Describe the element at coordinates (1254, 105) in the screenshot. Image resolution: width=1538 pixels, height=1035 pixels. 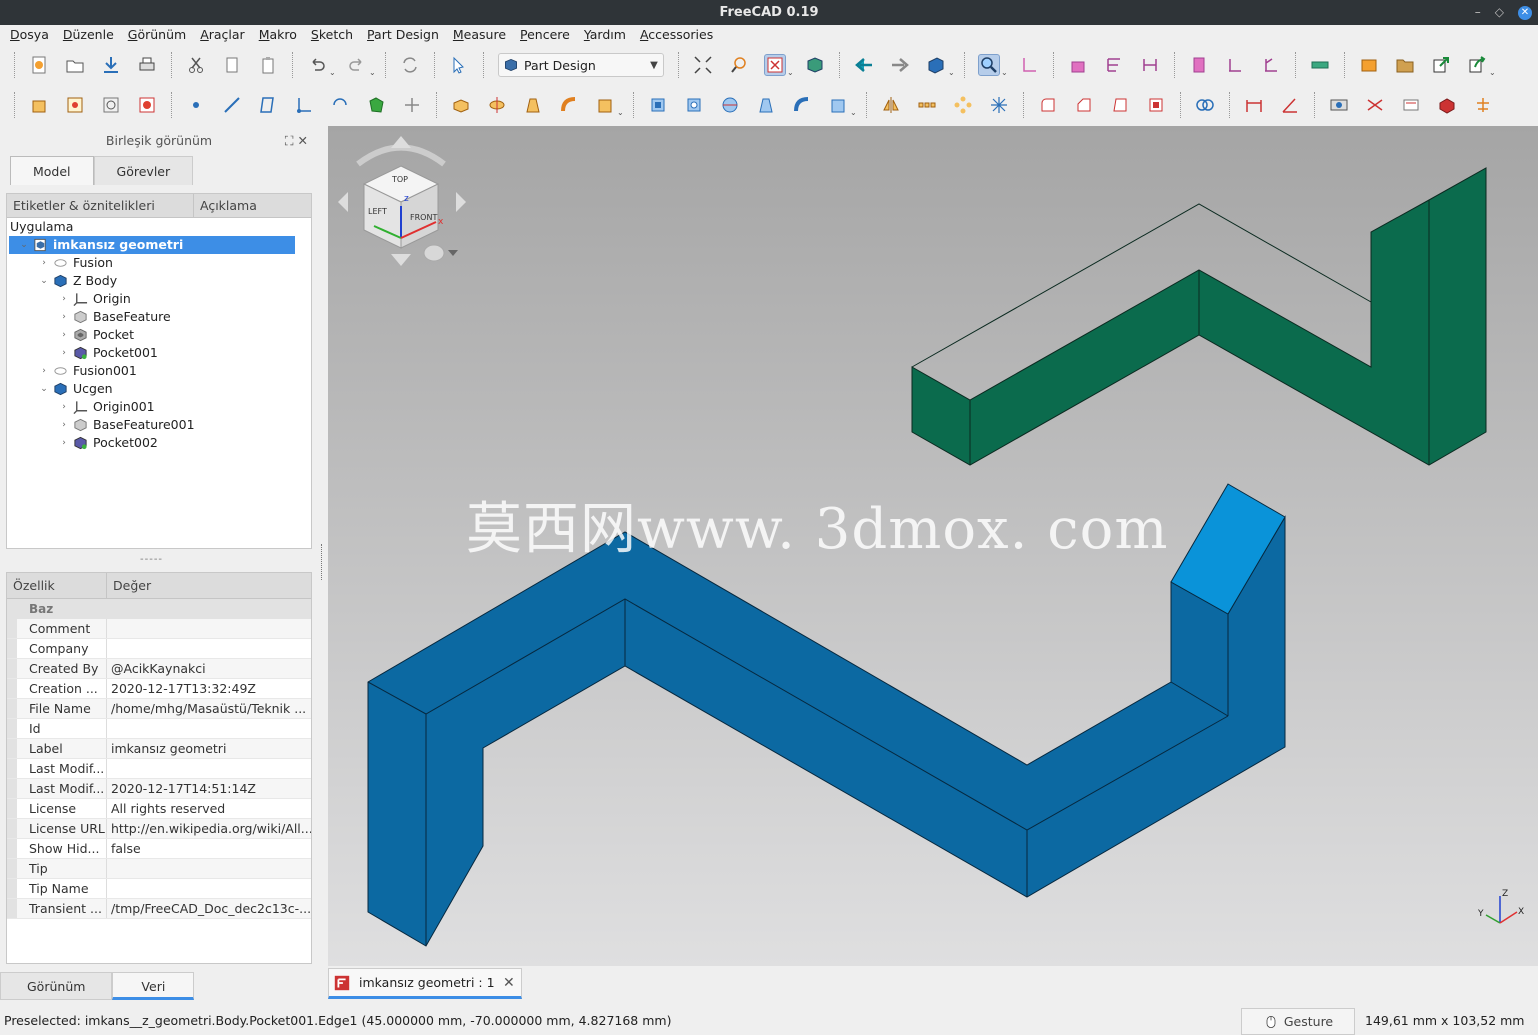
I see `measure-linear-dim-icon` at that location.